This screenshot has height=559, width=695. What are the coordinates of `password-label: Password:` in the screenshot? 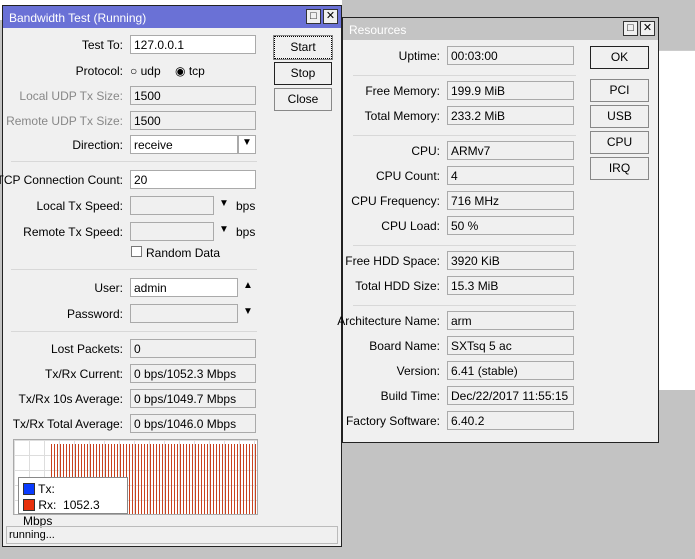 It's located at (94, 314).